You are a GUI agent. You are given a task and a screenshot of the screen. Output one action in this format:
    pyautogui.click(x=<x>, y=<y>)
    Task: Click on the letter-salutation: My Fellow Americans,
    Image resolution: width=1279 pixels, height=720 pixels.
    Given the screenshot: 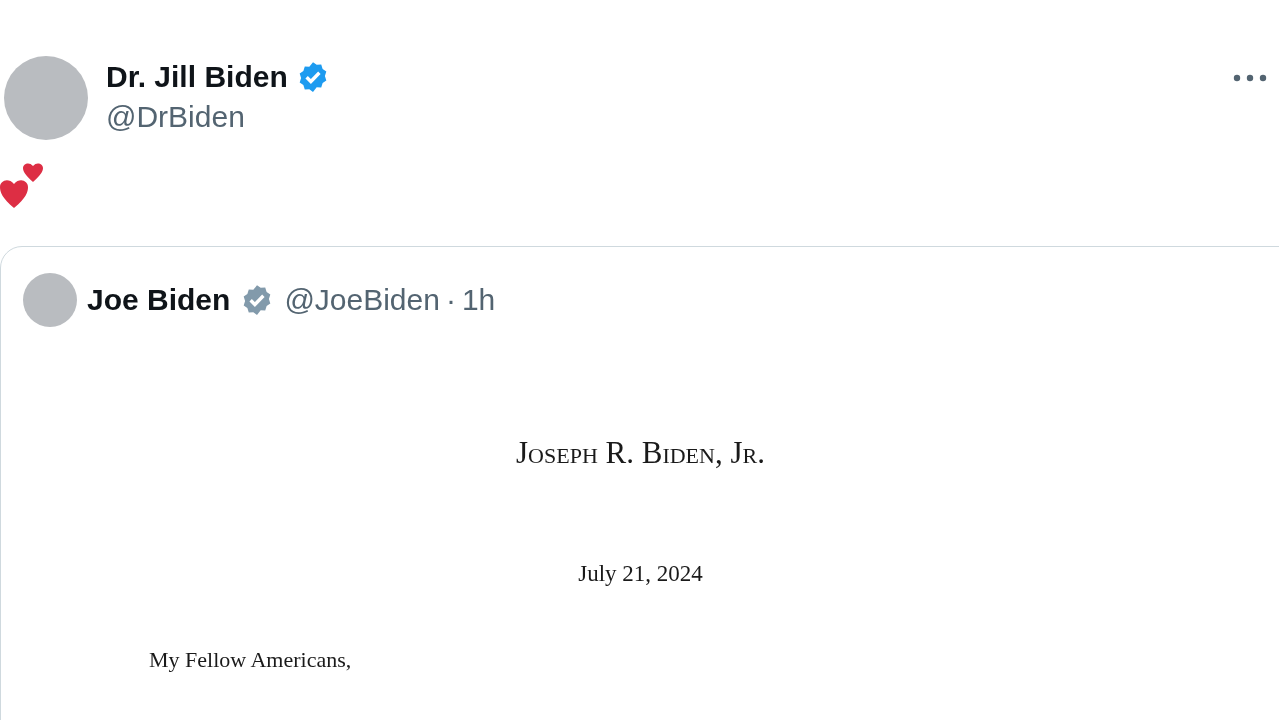 What is the action you would take?
    pyautogui.click(x=251, y=660)
    